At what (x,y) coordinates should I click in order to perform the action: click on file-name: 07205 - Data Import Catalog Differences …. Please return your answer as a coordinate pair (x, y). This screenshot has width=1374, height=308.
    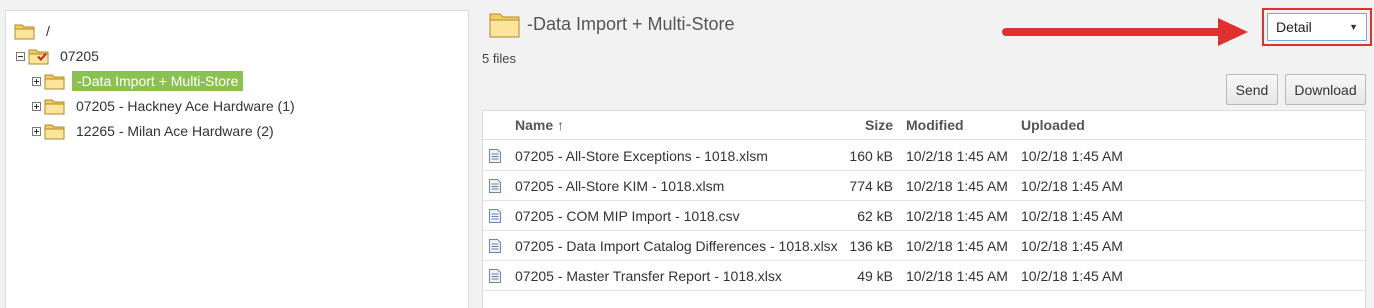
    Looking at the image, I should click on (676, 245).